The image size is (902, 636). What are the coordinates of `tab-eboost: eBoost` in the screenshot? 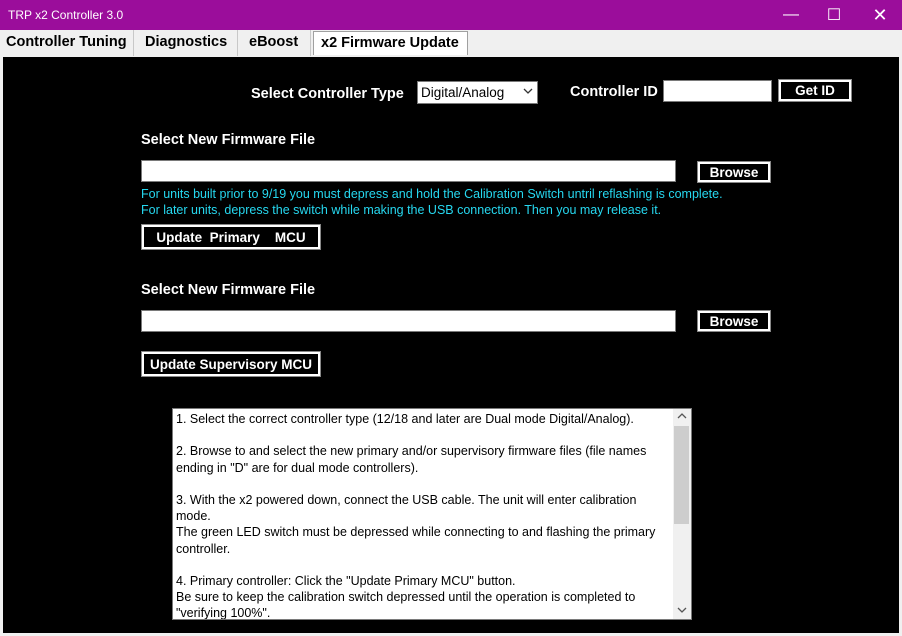 It's located at (274, 43).